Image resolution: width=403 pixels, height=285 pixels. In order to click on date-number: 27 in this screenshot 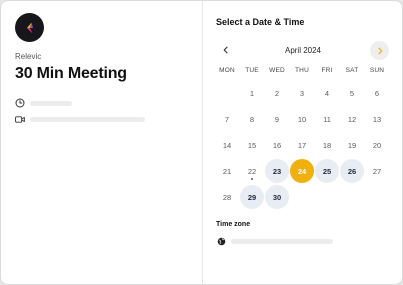, I will do `click(377, 171)`.